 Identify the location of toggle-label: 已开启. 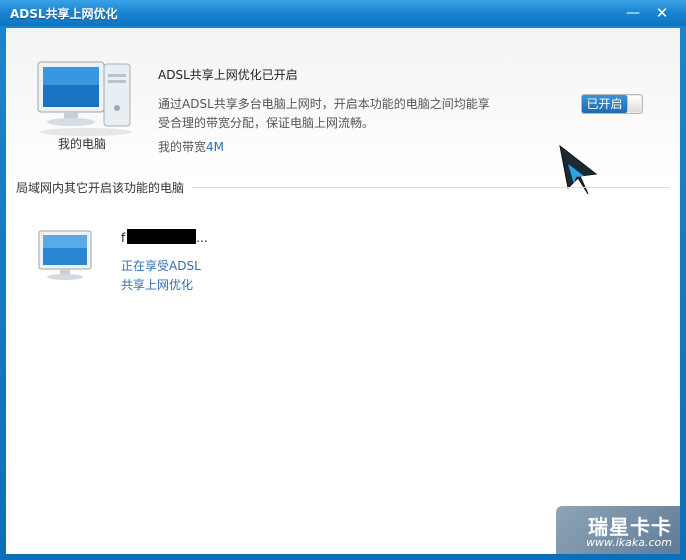
(604, 104).